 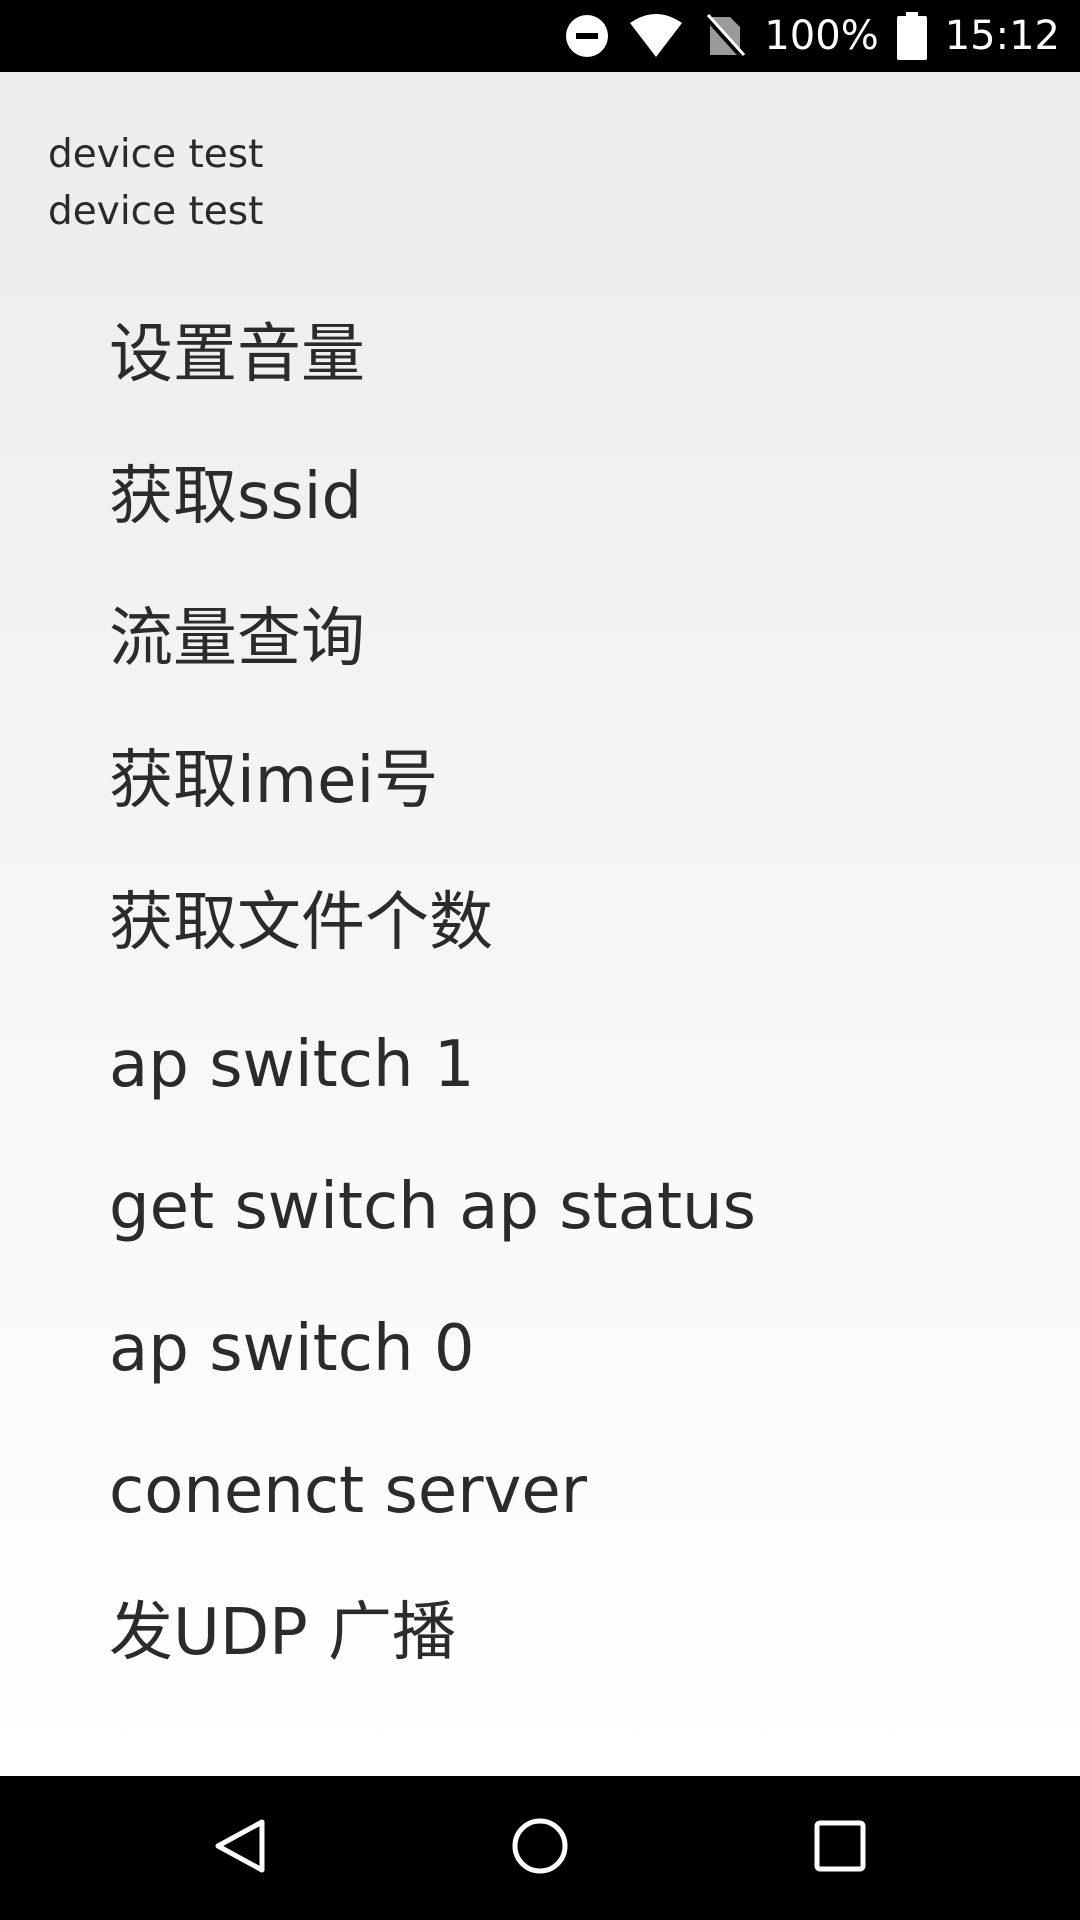 I want to click on recents-button, so click(x=840, y=1848).